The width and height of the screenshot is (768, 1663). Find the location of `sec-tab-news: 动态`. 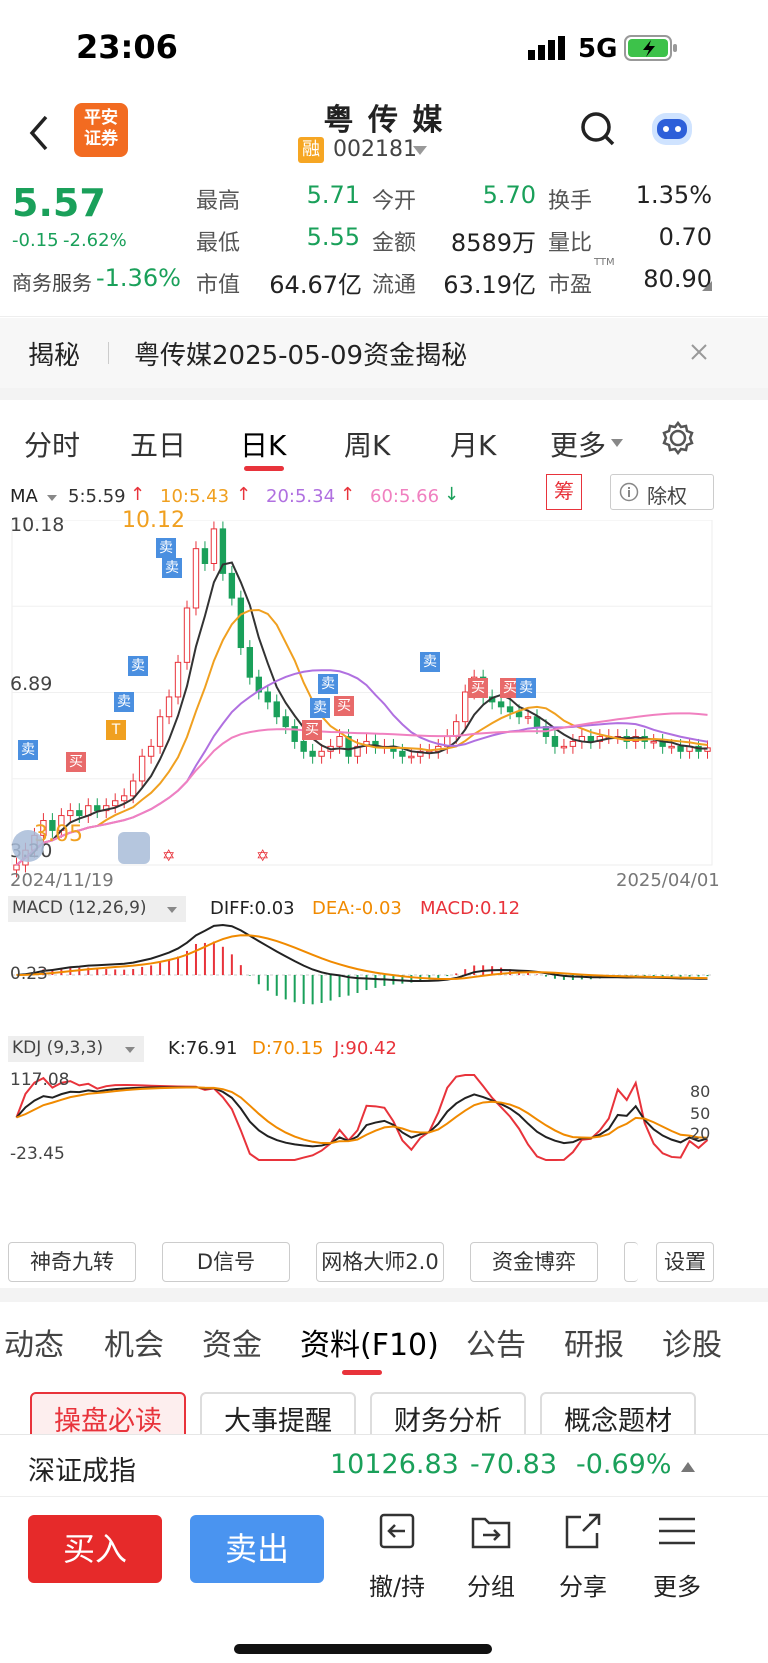

sec-tab-news: 动态 is located at coordinates (34, 1342).